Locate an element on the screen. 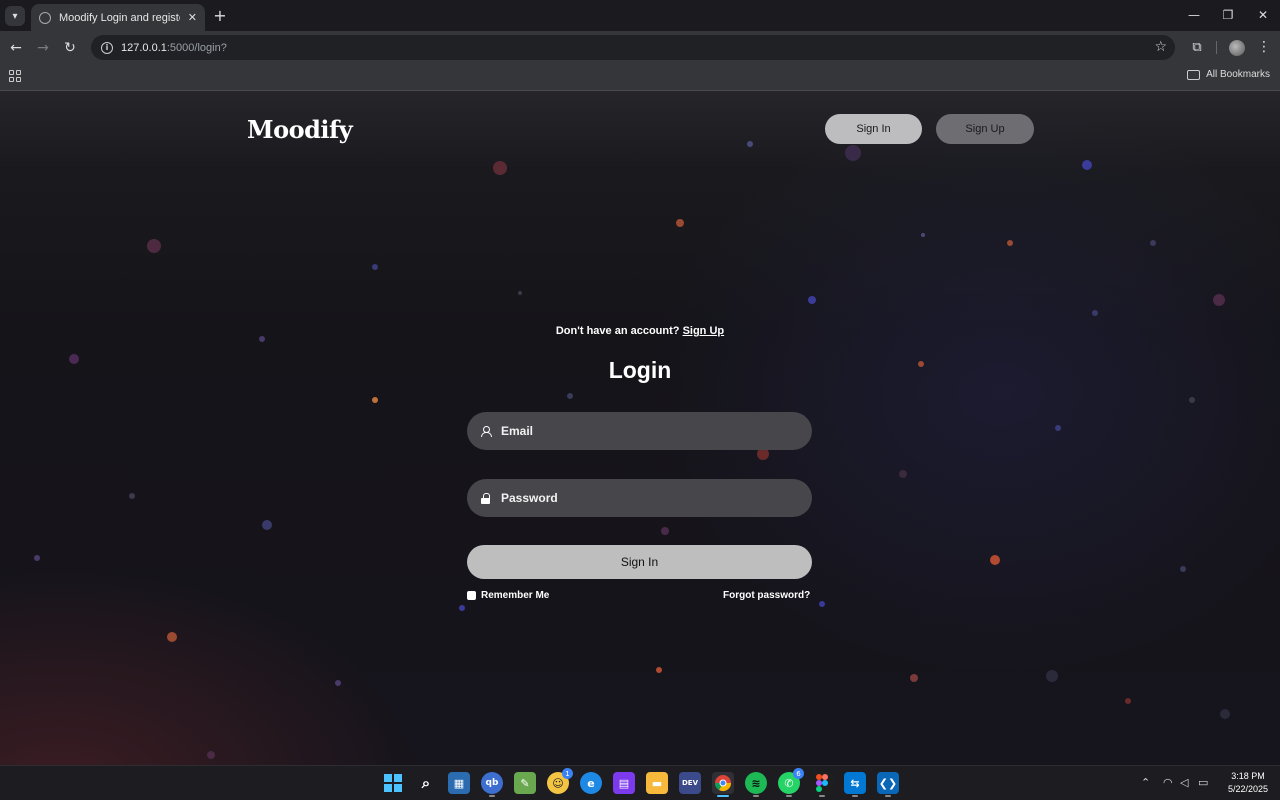  password-input is located at coordinates (641, 498).